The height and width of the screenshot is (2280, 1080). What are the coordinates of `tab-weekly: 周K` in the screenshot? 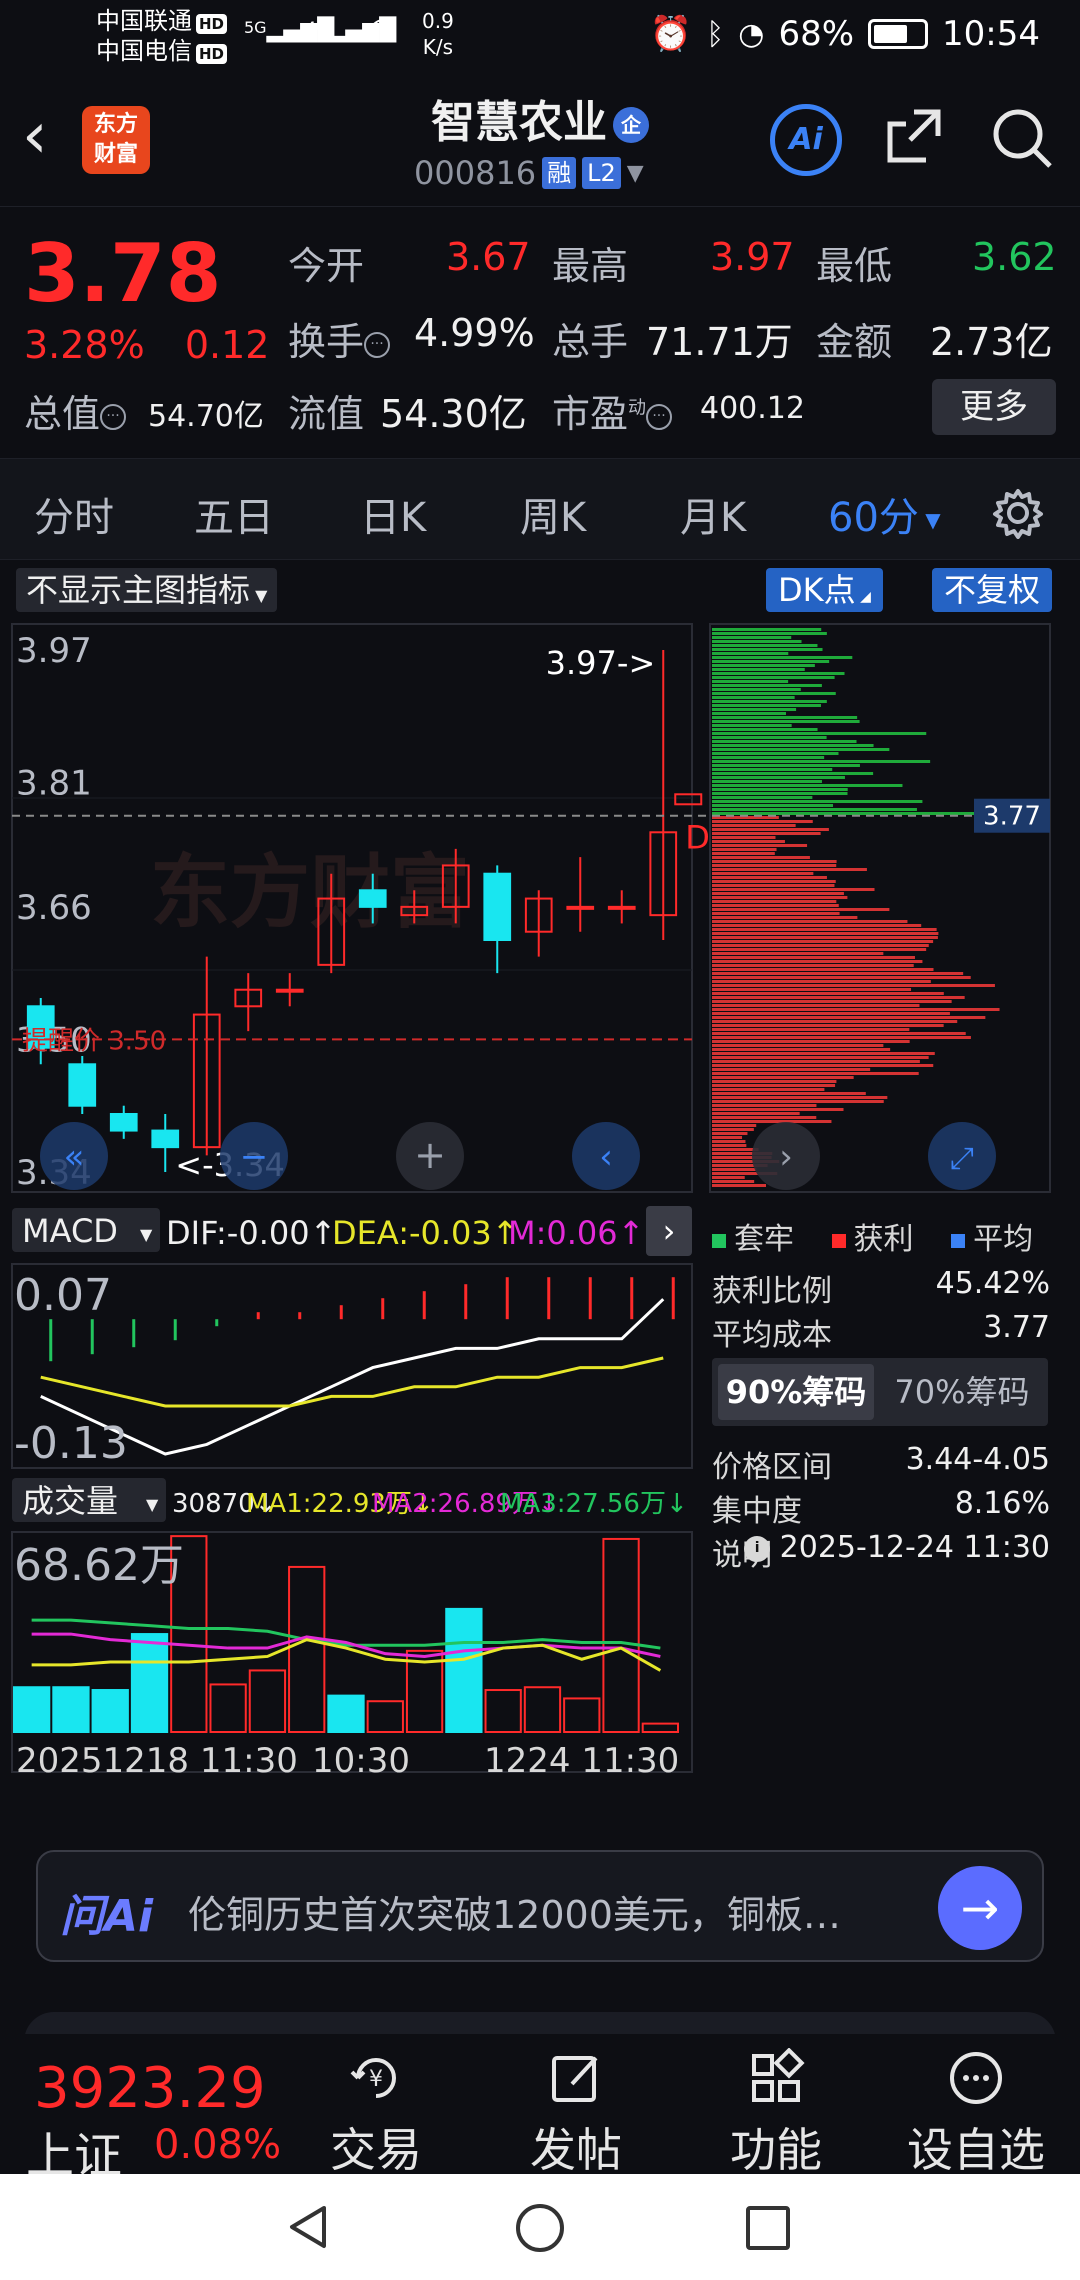 It's located at (553, 514).